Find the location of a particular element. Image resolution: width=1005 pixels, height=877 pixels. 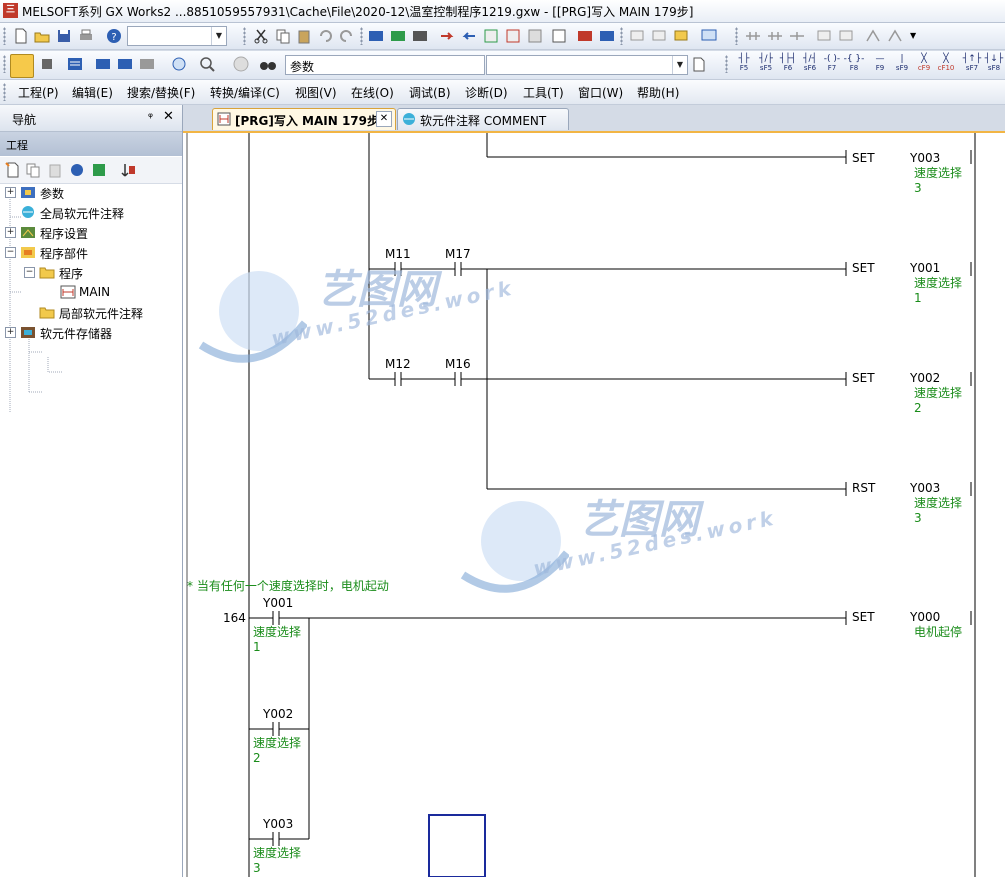

read-from-plc-icon is located at coordinates (447, 36).